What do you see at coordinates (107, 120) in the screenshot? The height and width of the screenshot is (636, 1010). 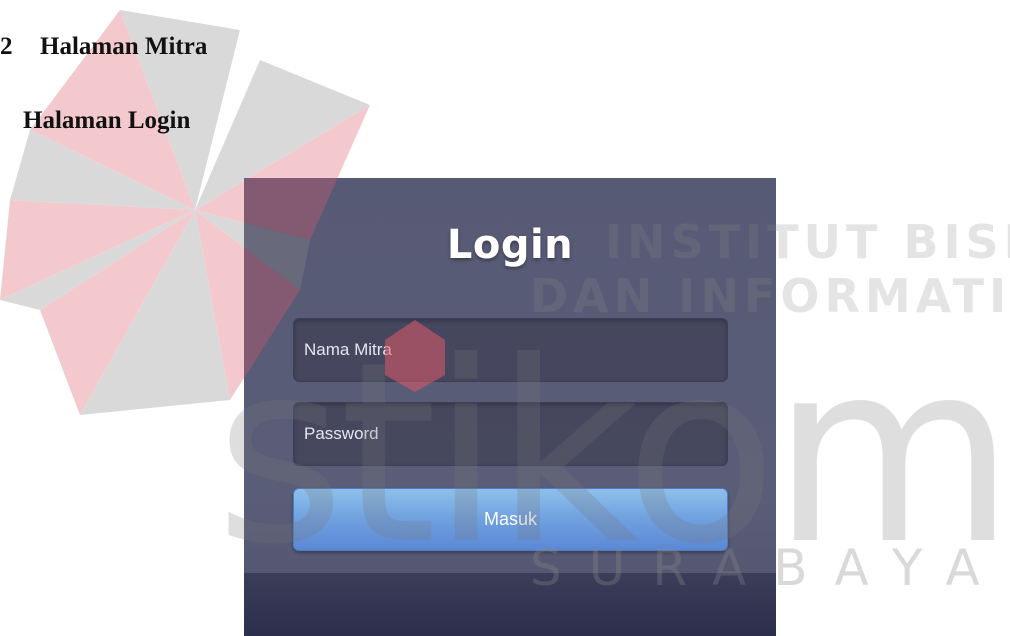 I see `subsection-heading: Halaman Login` at bounding box center [107, 120].